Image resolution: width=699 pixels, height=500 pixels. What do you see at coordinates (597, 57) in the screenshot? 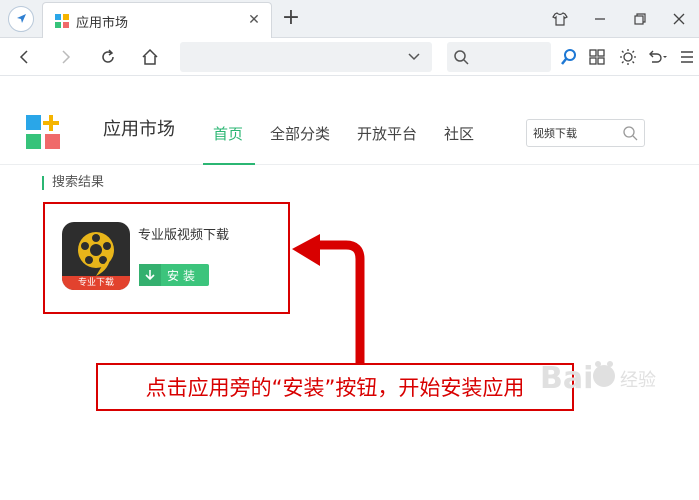
I see `apps-grid-icon` at bounding box center [597, 57].